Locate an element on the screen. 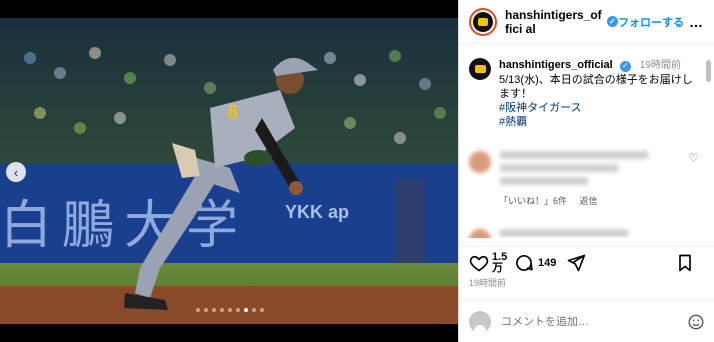 This screenshot has width=714, height=342. comment-composer is located at coordinates (586, 321).